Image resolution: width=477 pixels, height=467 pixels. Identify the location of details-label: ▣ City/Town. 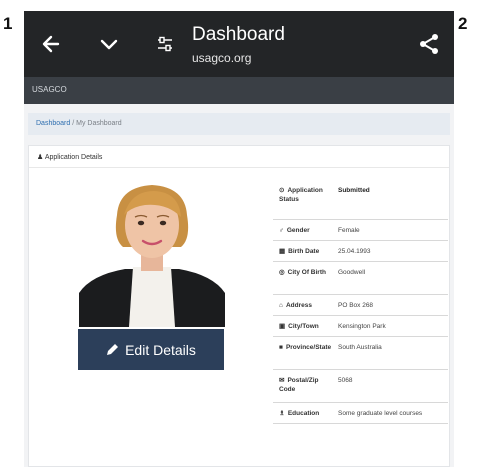
(305, 326).